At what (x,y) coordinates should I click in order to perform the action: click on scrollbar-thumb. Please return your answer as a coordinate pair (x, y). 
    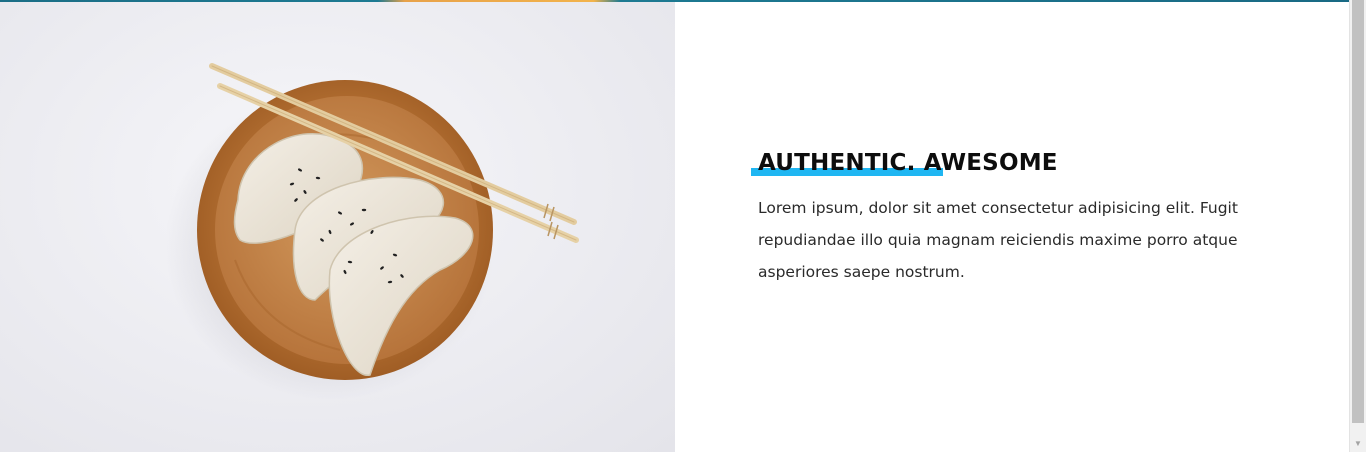
    Looking at the image, I should click on (1358, 211).